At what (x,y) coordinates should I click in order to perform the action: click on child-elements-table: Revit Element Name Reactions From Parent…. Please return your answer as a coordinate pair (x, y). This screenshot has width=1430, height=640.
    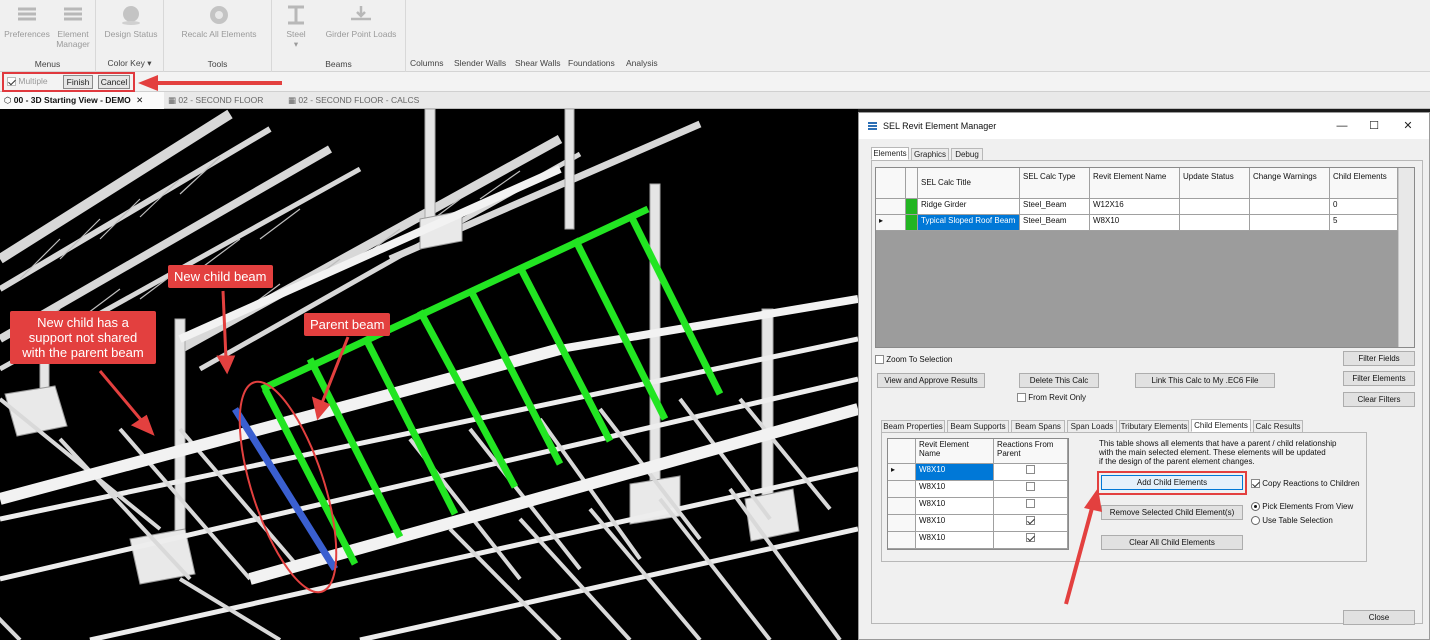
    Looking at the image, I should click on (978, 494).